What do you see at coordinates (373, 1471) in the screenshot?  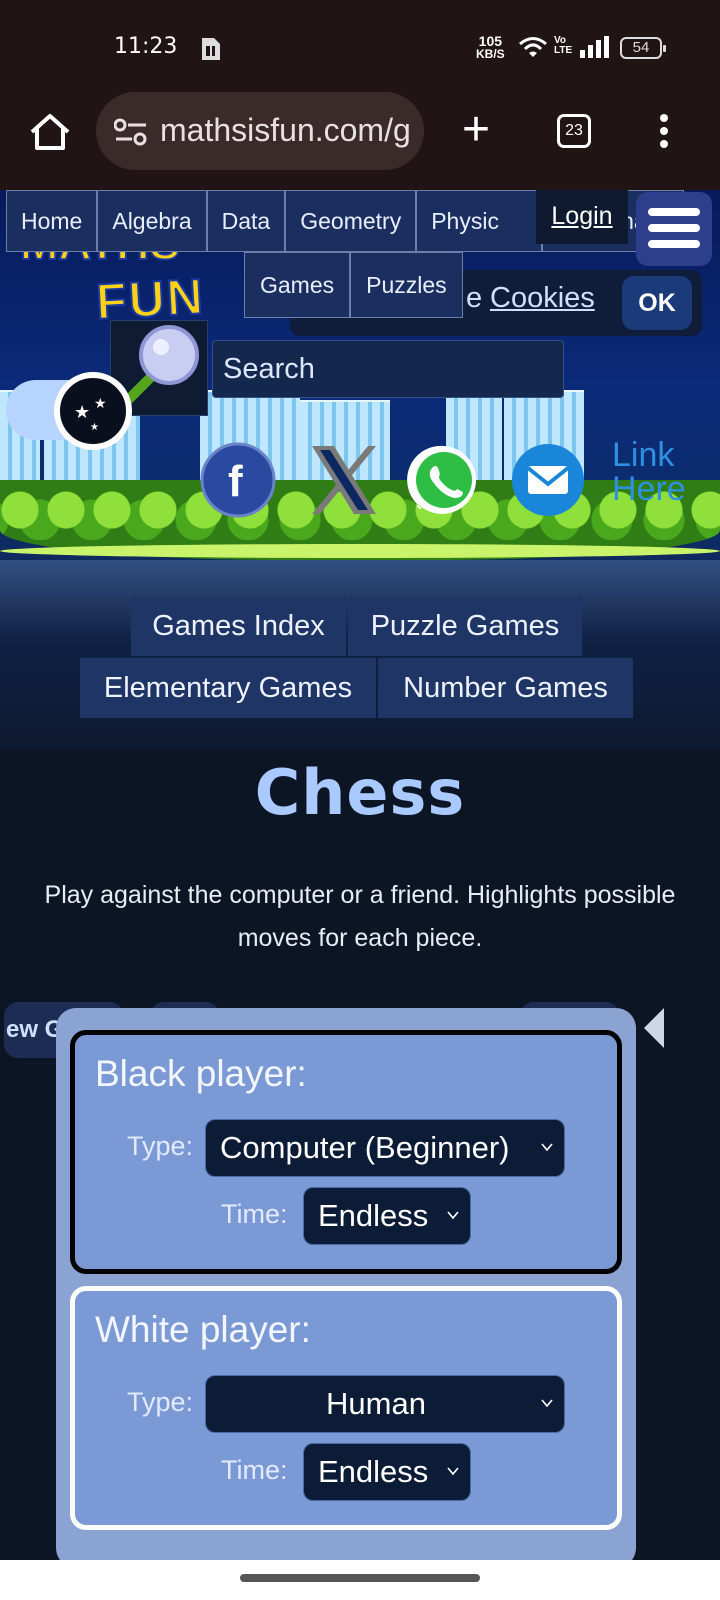 I see `white-time-value: Endless` at bounding box center [373, 1471].